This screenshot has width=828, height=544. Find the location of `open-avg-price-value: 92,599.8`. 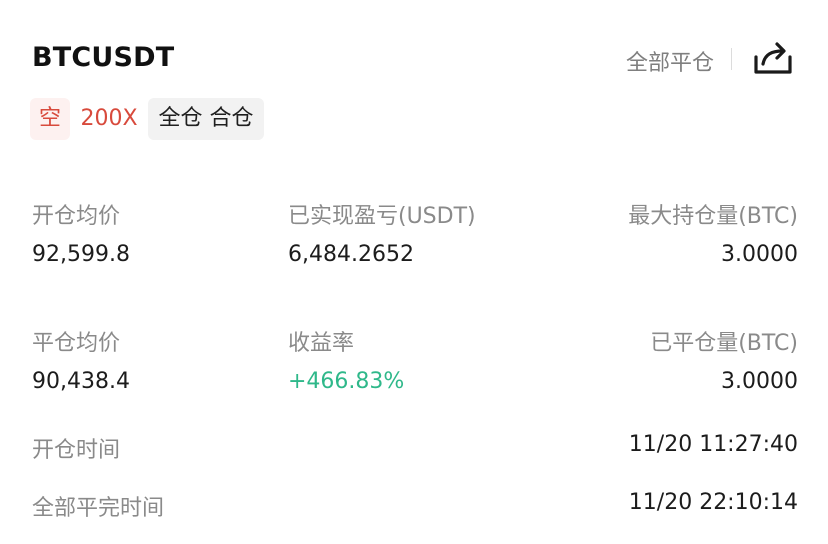

open-avg-price-value: 92,599.8 is located at coordinates (81, 254).